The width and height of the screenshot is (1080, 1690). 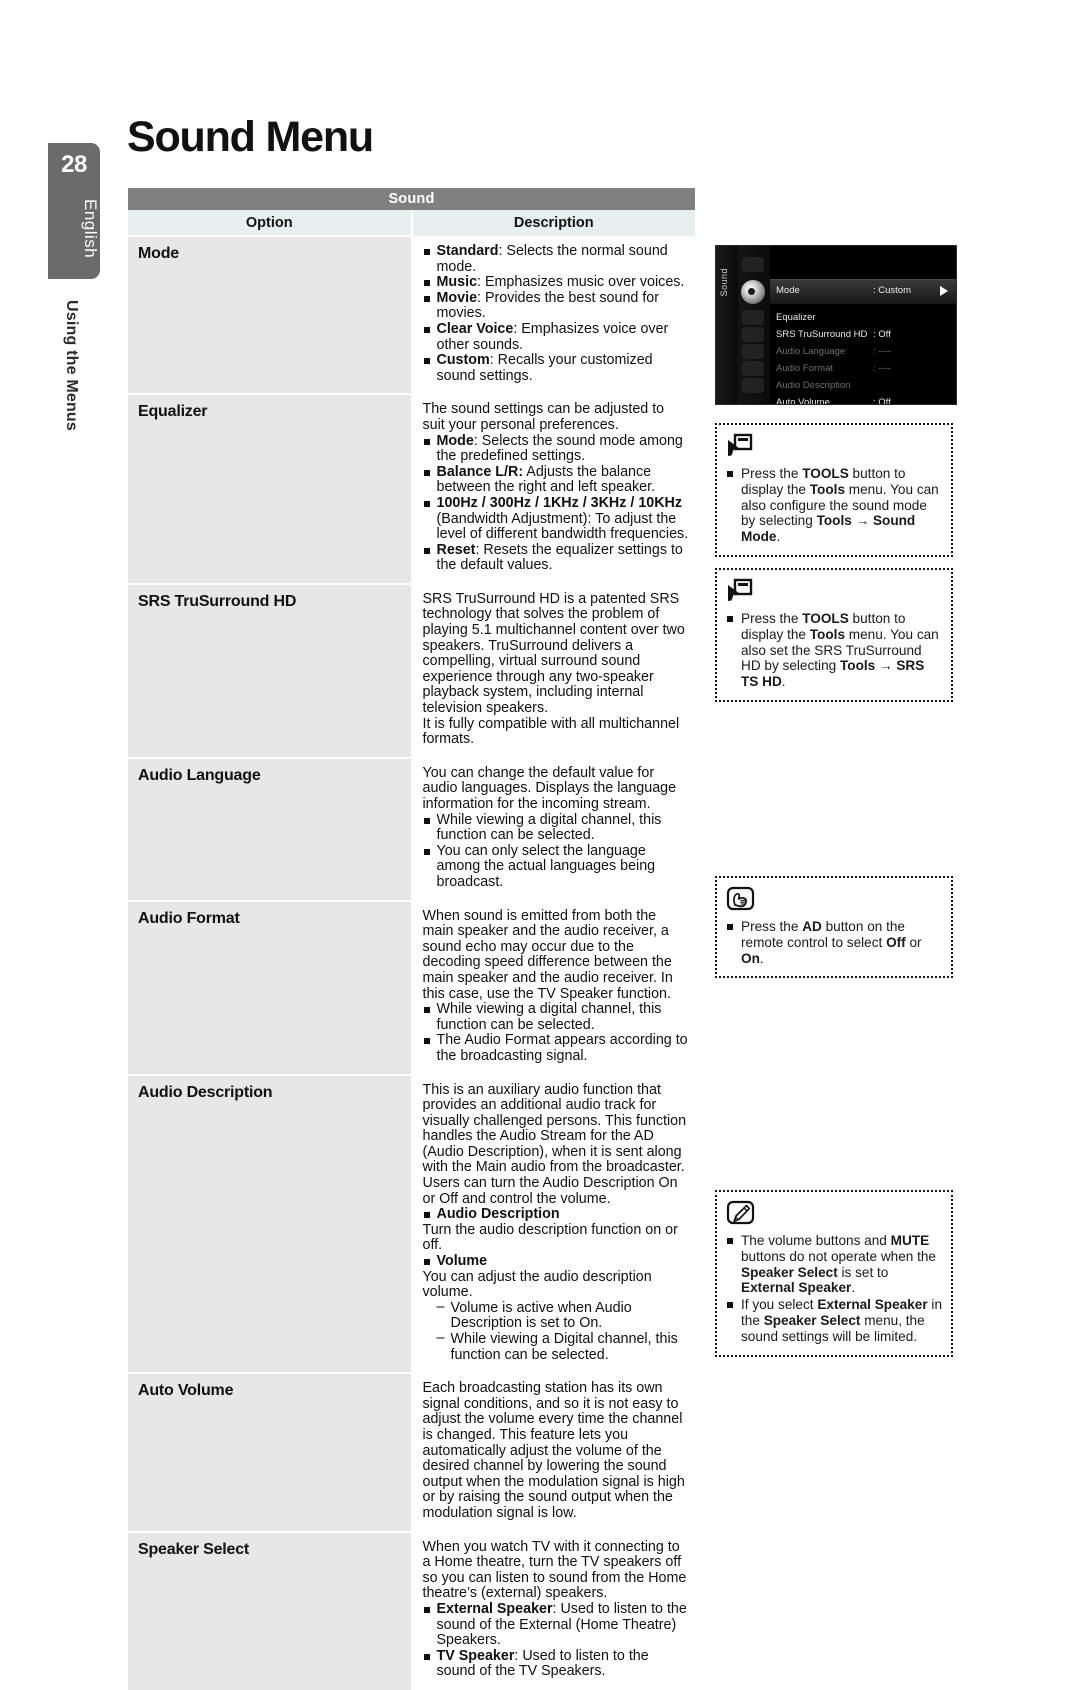 What do you see at coordinates (892, 290) in the screenshot?
I see `osd-item-value-mode: : Custom` at bounding box center [892, 290].